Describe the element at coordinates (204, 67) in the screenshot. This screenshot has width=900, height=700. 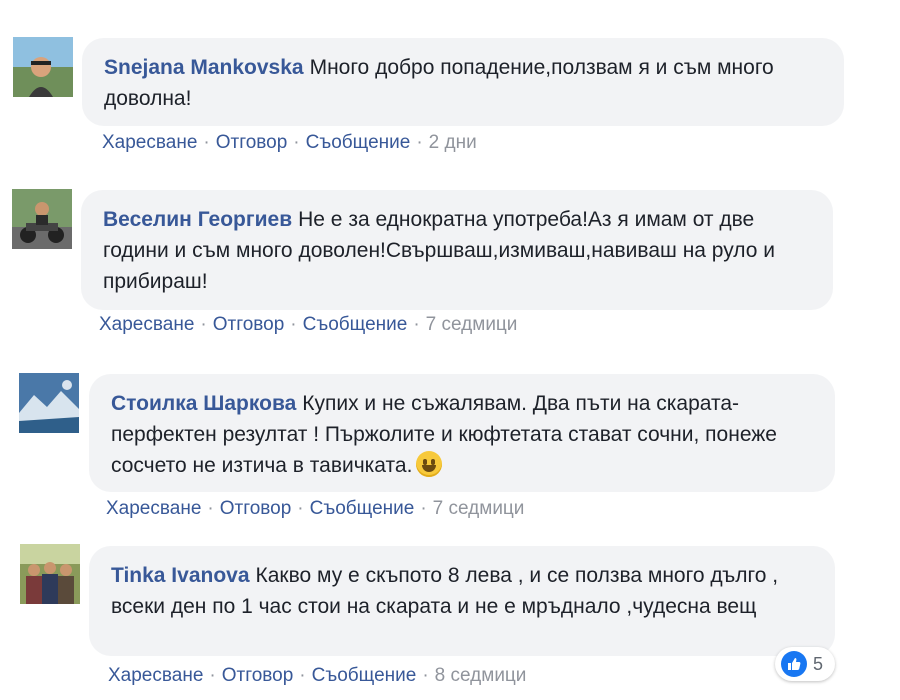
I see `comment-author: Snejana Mankovska` at that location.